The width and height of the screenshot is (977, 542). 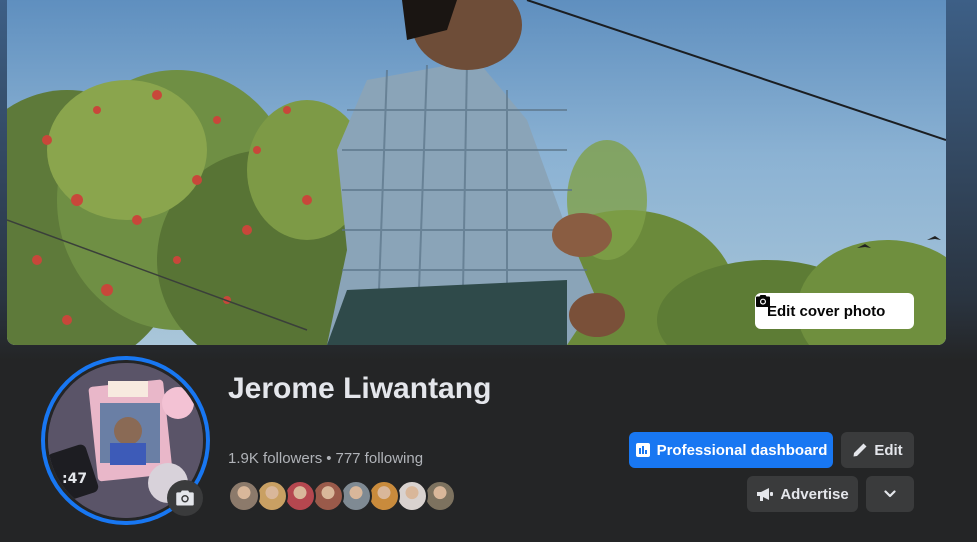 What do you see at coordinates (379, 458) in the screenshot?
I see `following-link: 777 following` at bounding box center [379, 458].